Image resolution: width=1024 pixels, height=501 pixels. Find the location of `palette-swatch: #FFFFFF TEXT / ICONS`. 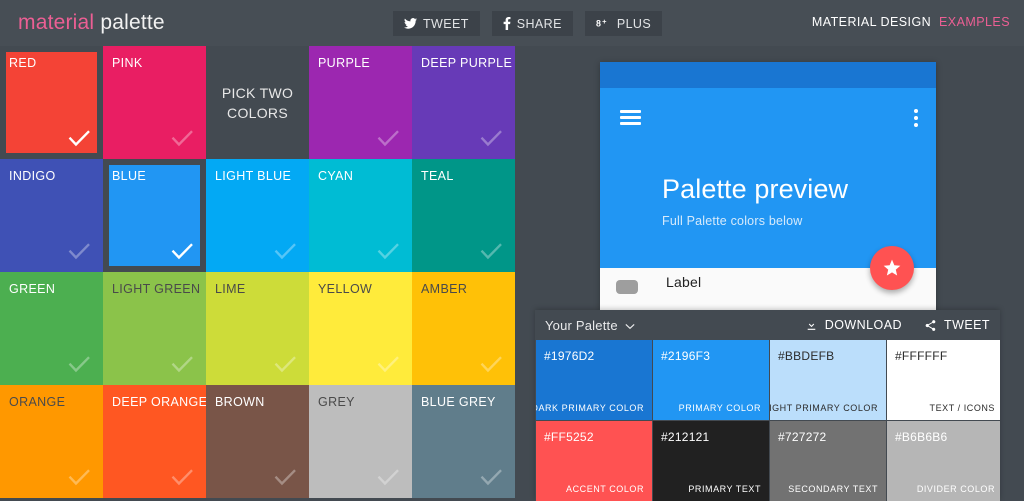

palette-swatch: #FFFFFF TEXT / ICONS is located at coordinates (943, 380).